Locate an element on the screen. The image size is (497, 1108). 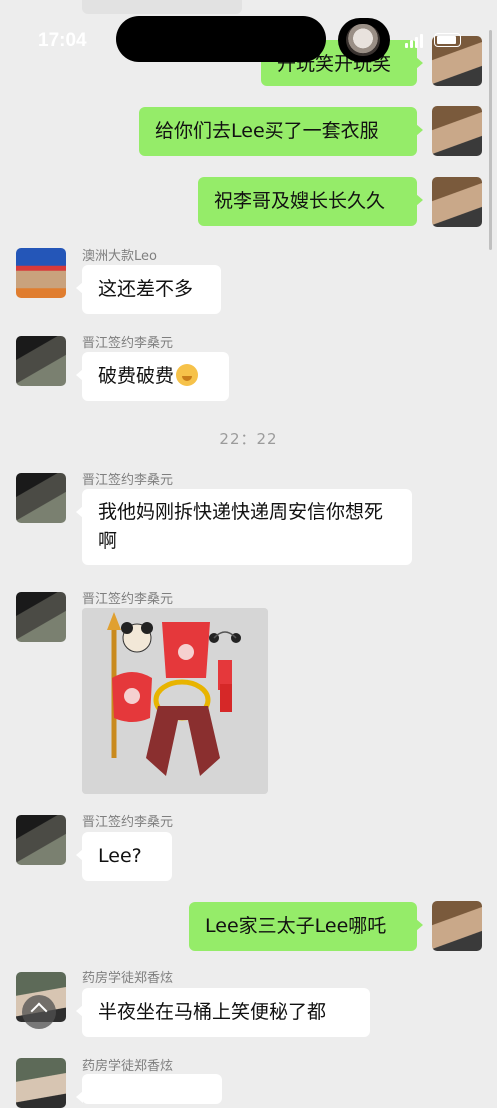
album-art-icon is located at coordinates (363, 40).